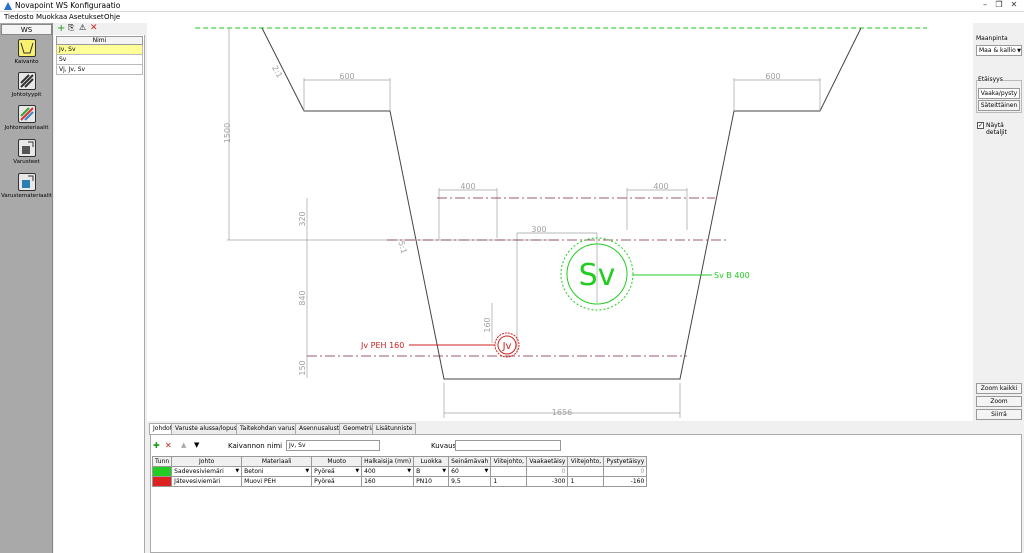 The width and height of the screenshot is (1024, 553). What do you see at coordinates (507, 346) in the screenshot?
I see `jv-big-label: Jv` at bounding box center [507, 346].